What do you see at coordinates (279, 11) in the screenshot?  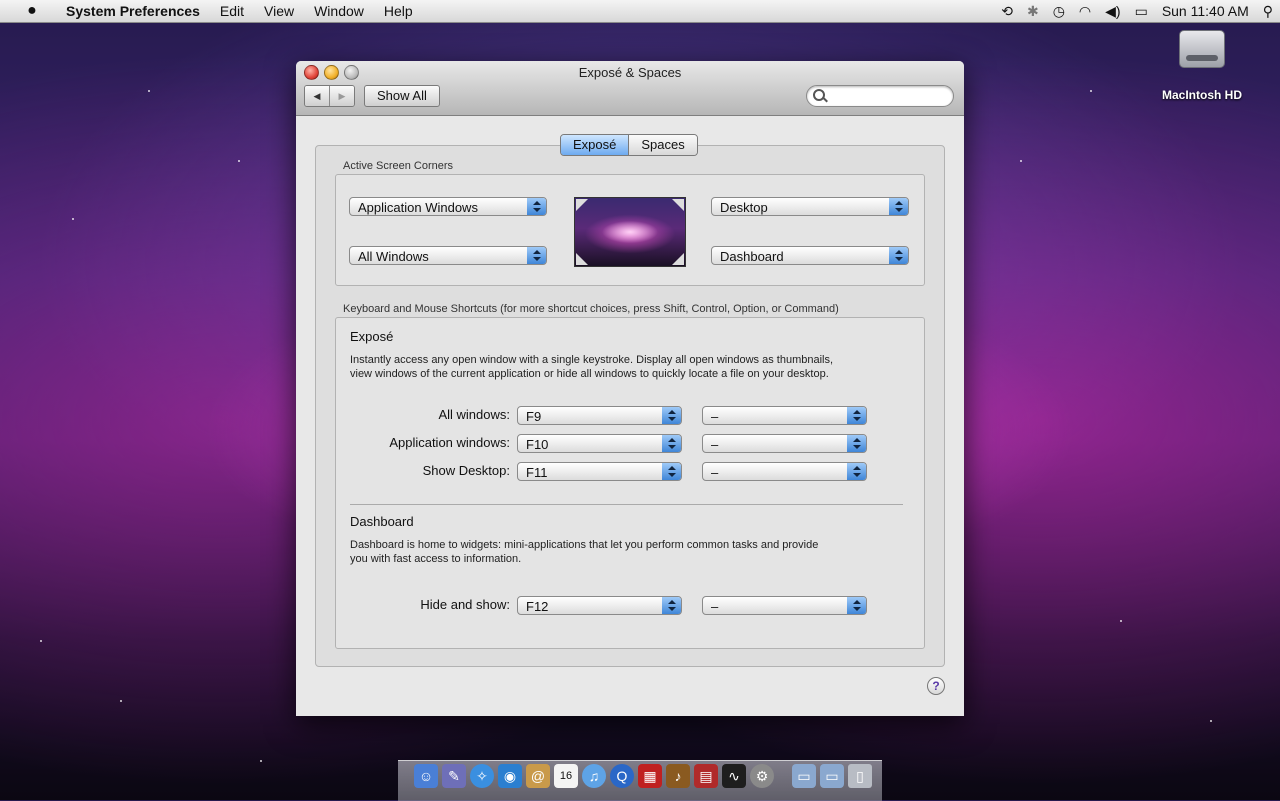 I see `menu-view: View` at bounding box center [279, 11].